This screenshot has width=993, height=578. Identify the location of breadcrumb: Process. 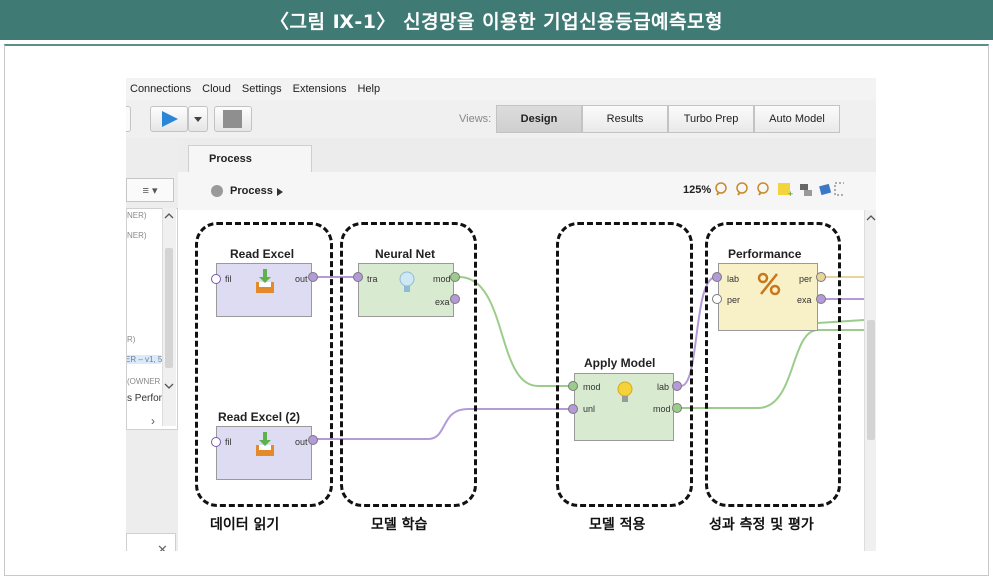
(251, 191).